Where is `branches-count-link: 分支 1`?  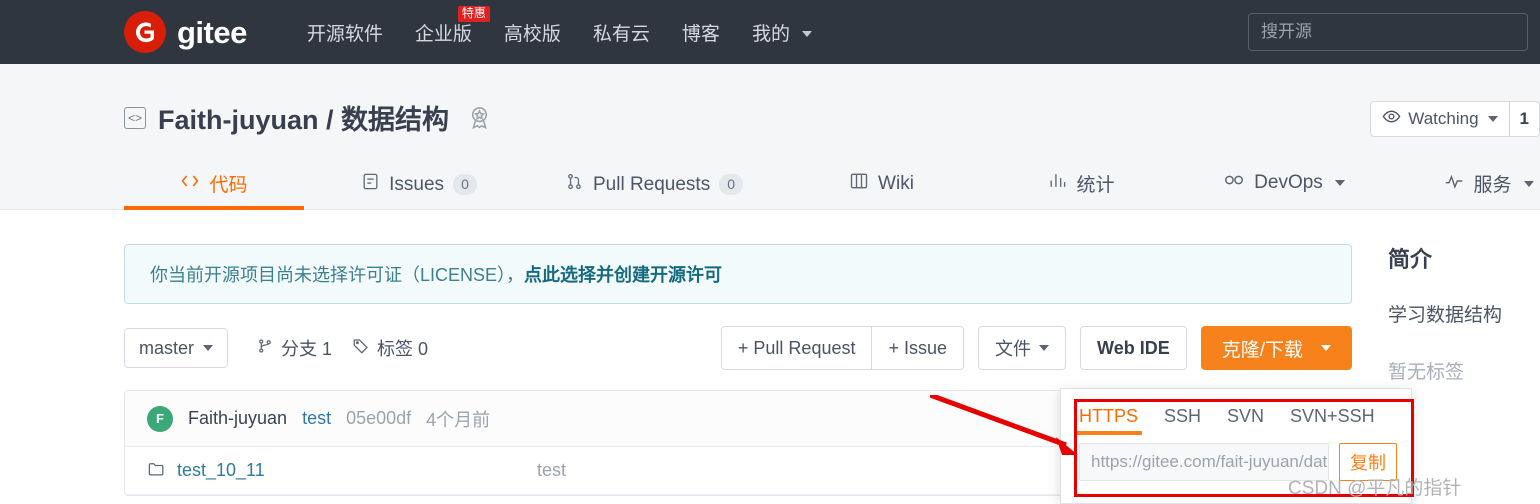 branches-count-link: 分支 1 is located at coordinates (294, 348).